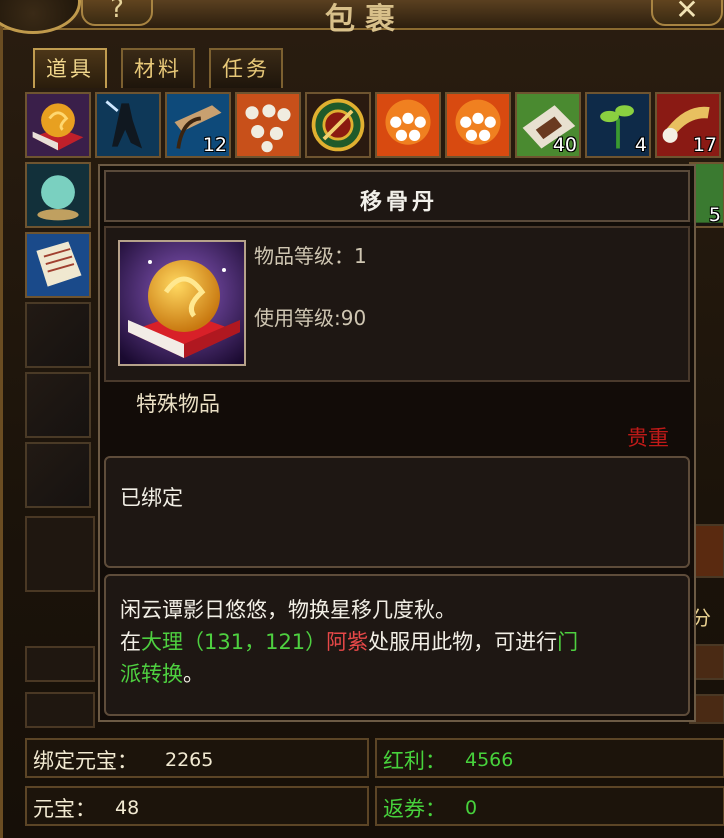  What do you see at coordinates (549, 758) in the screenshot?
I see `bonus-box: 红利： 4566` at bounding box center [549, 758].